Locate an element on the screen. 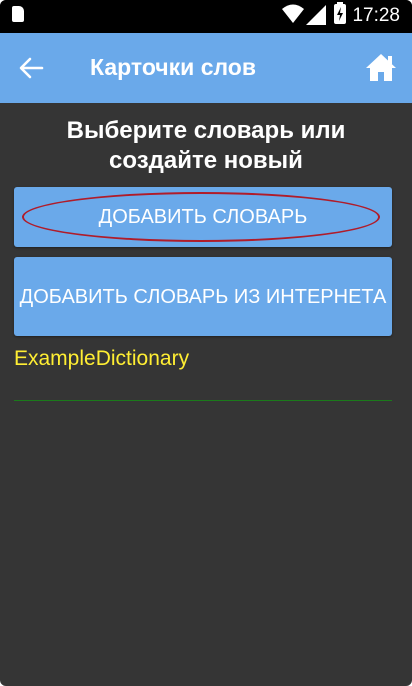 This screenshot has width=412, height=686. dictionary-list-item: ExampleDictionary is located at coordinates (101, 359).